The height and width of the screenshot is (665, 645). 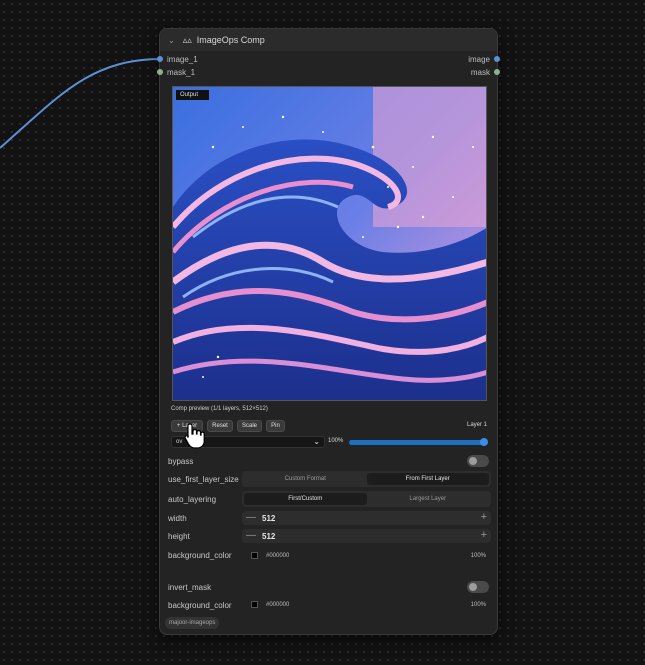 What do you see at coordinates (177, 518) in the screenshot?
I see `width-label: width` at bounding box center [177, 518].